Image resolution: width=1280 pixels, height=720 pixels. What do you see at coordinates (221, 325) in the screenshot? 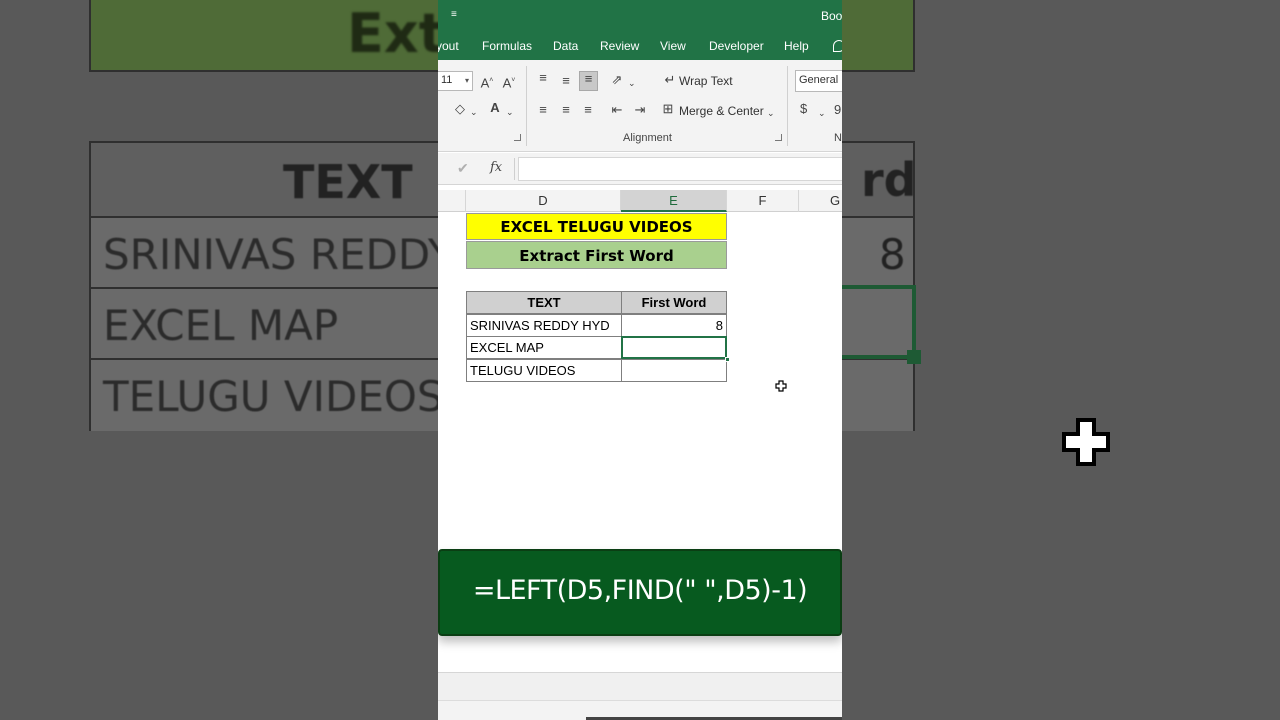
I see `bg-row-text: EXCEL MAP` at bounding box center [221, 325].